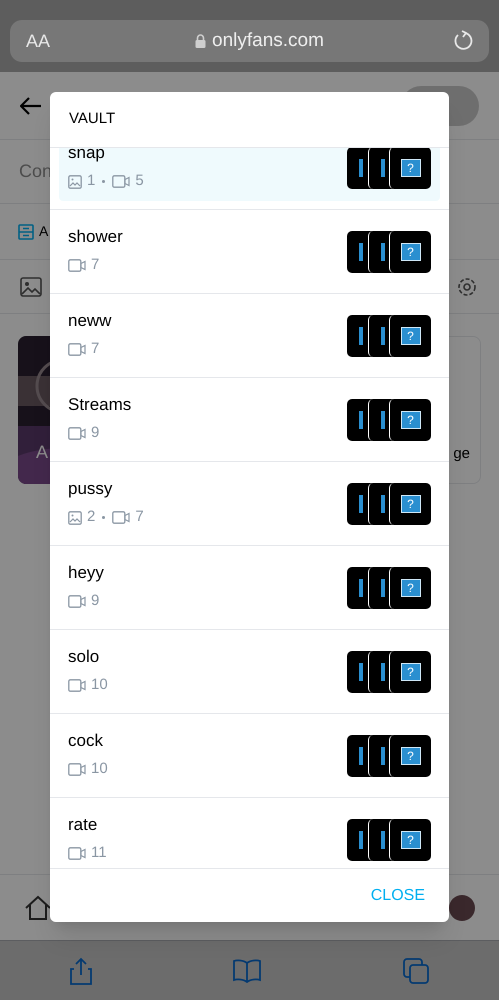 The image size is (499, 1000). I want to click on dialog-title: VAULT, so click(92, 119).